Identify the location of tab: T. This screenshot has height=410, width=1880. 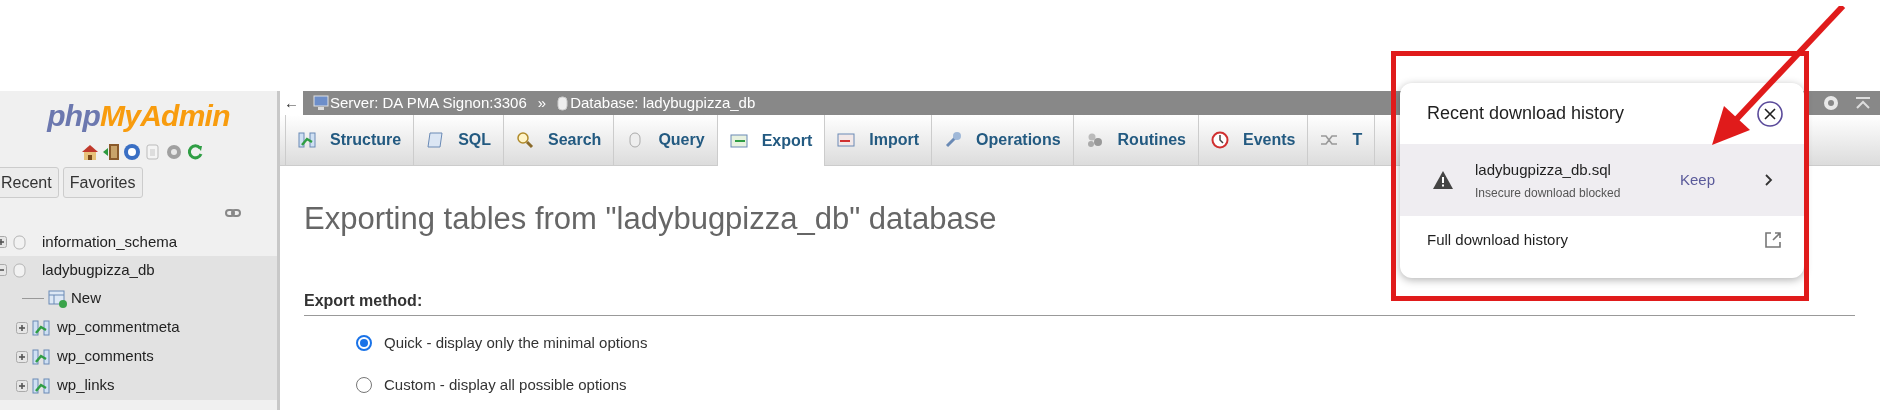
(1342, 140).